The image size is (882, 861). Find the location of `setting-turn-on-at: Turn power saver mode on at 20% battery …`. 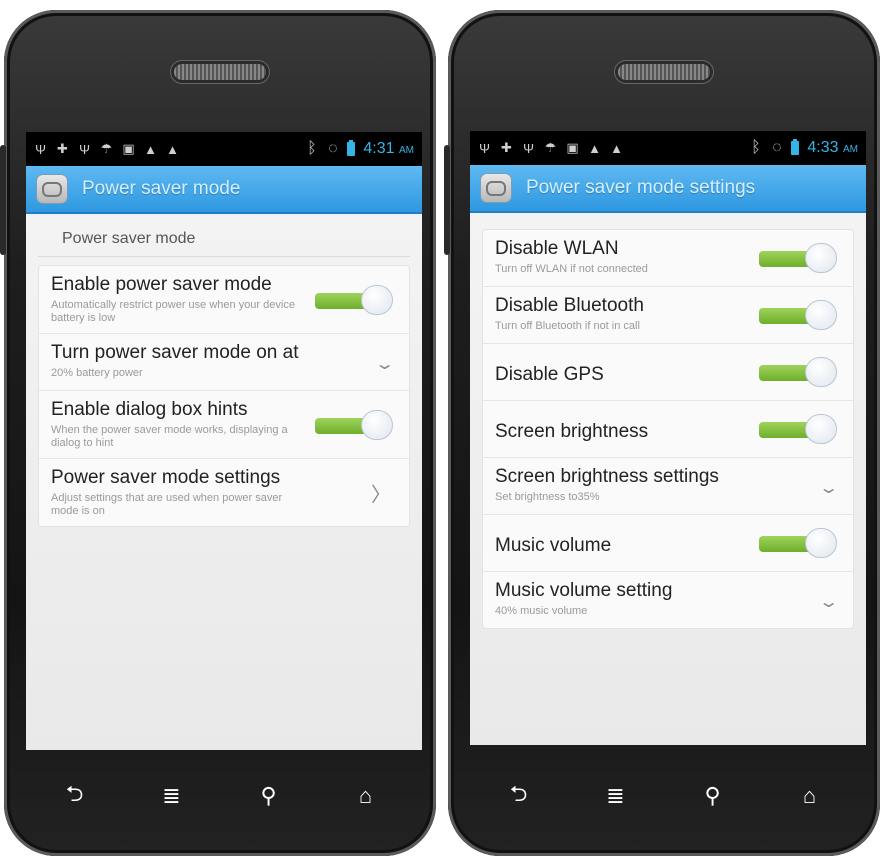

setting-turn-on-at: Turn power saver mode on at 20% battery … is located at coordinates (224, 362).